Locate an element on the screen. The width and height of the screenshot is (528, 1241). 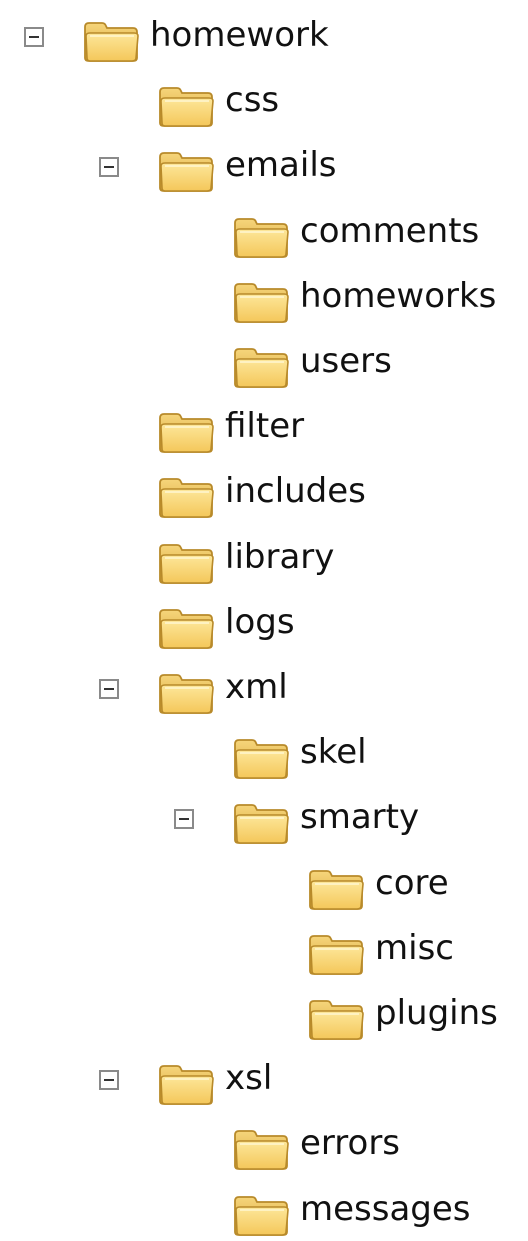
tree-item-users: users is located at coordinates (264, 362).